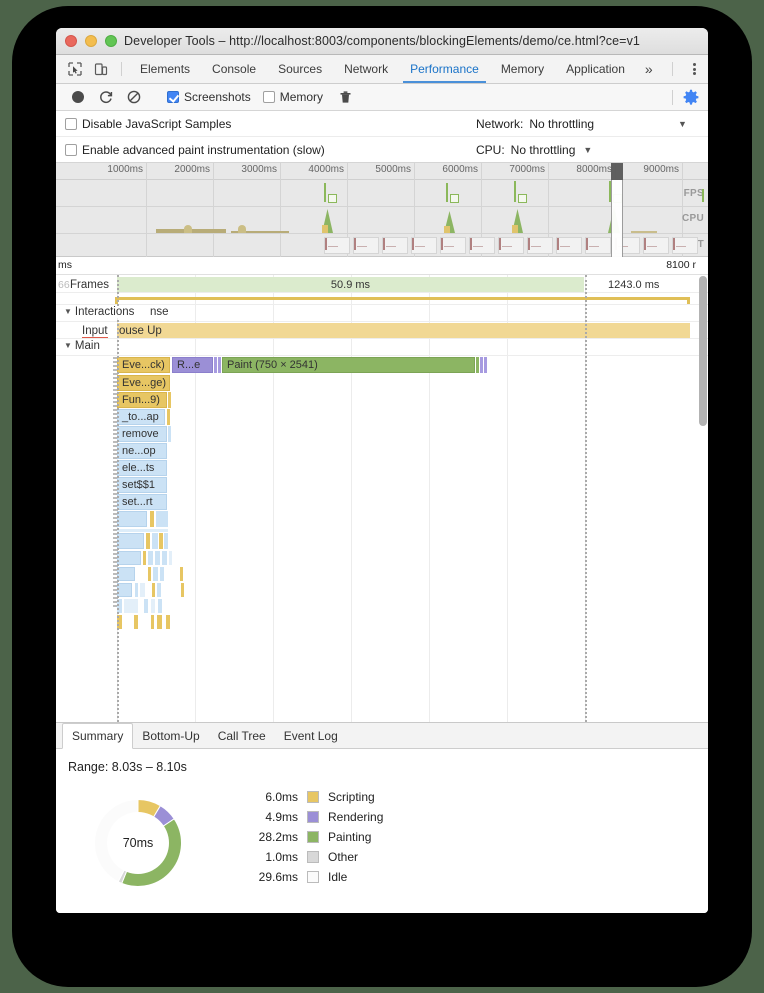 The image size is (764, 993). Describe the element at coordinates (522, 69) in the screenshot. I see `tab-memory: Memory` at that location.